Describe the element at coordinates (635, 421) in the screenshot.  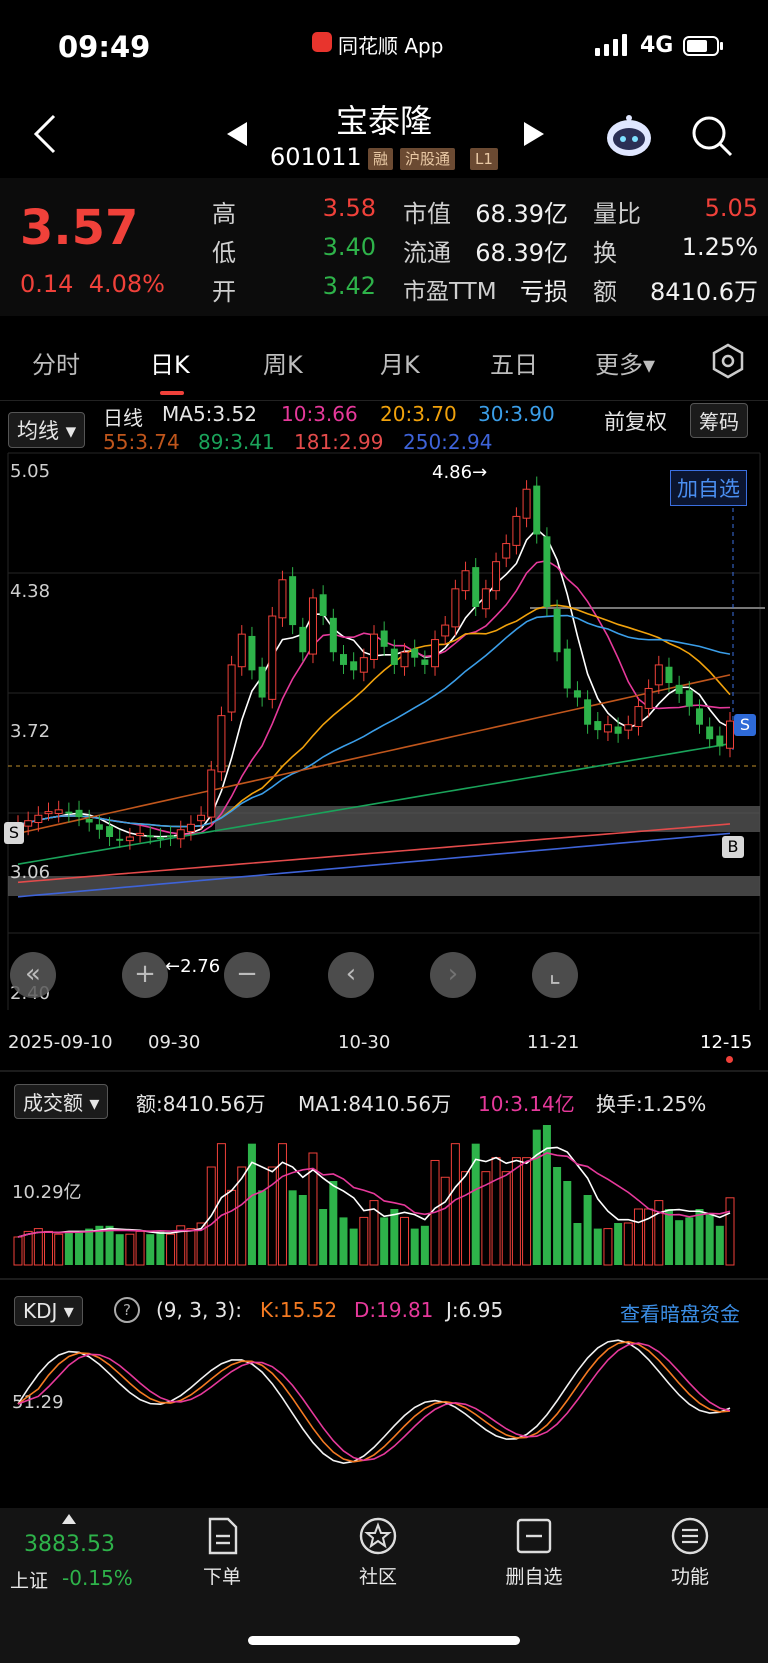
I see `adjust-toggle: 前复权` at that location.